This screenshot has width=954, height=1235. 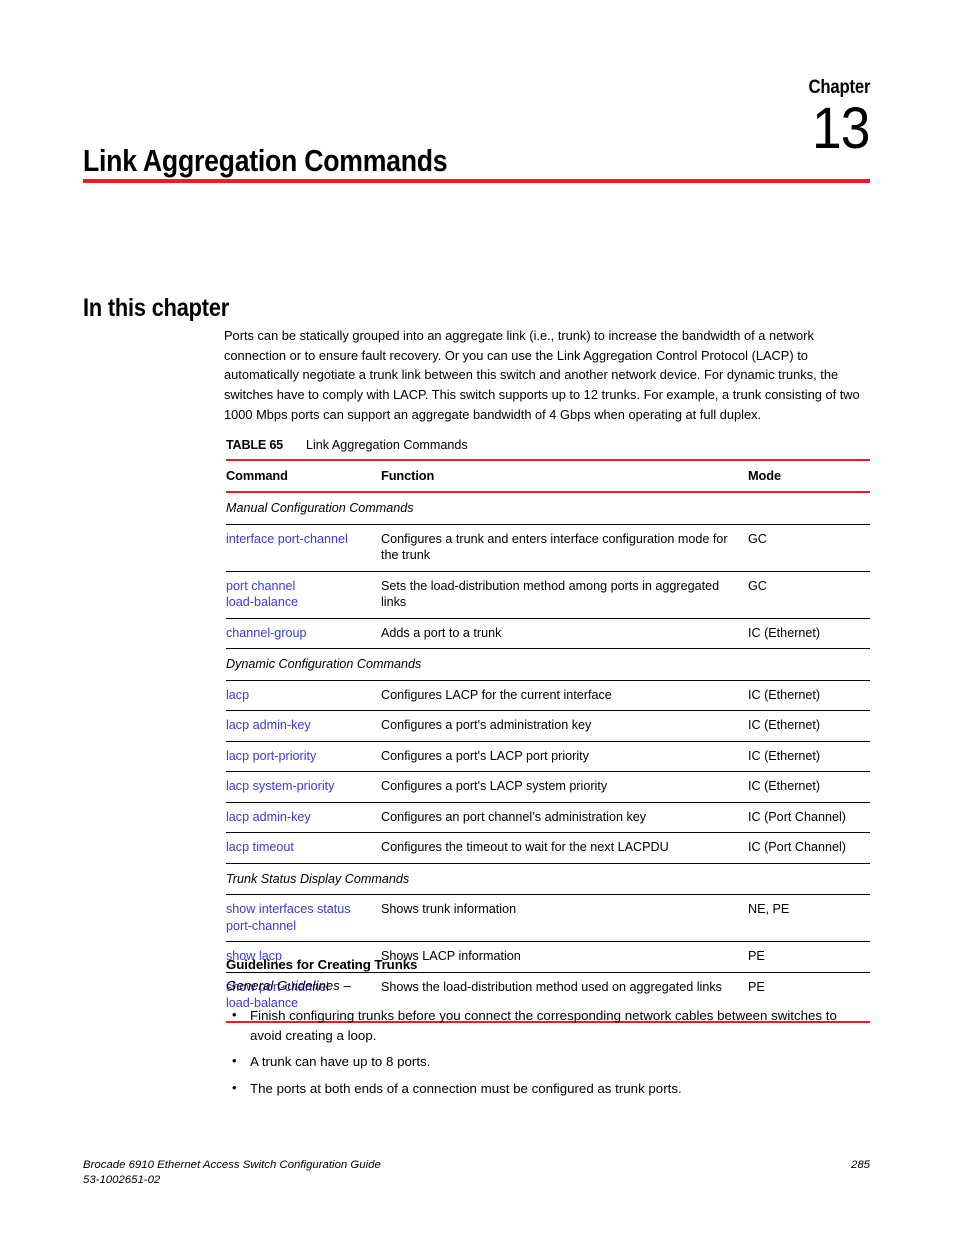 What do you see at coordinates (839, 87) in the screenshot?
I see `chapter-label: Chapter` at bounding box center [839, 87].